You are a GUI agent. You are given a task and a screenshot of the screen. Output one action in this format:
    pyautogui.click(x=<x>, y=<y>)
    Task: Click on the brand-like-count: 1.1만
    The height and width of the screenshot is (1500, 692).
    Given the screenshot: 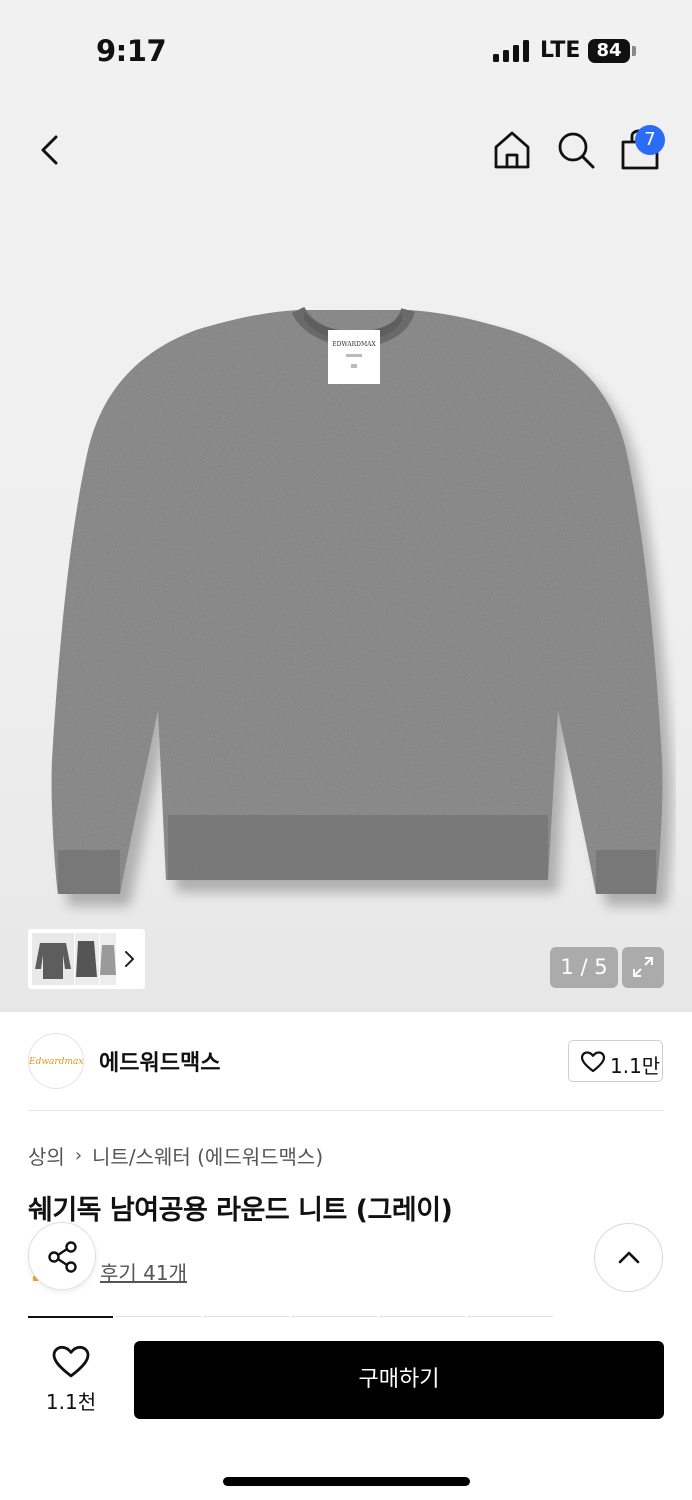 What is the action you would take?
    pyautogui.click(x=635, y=1066)
    